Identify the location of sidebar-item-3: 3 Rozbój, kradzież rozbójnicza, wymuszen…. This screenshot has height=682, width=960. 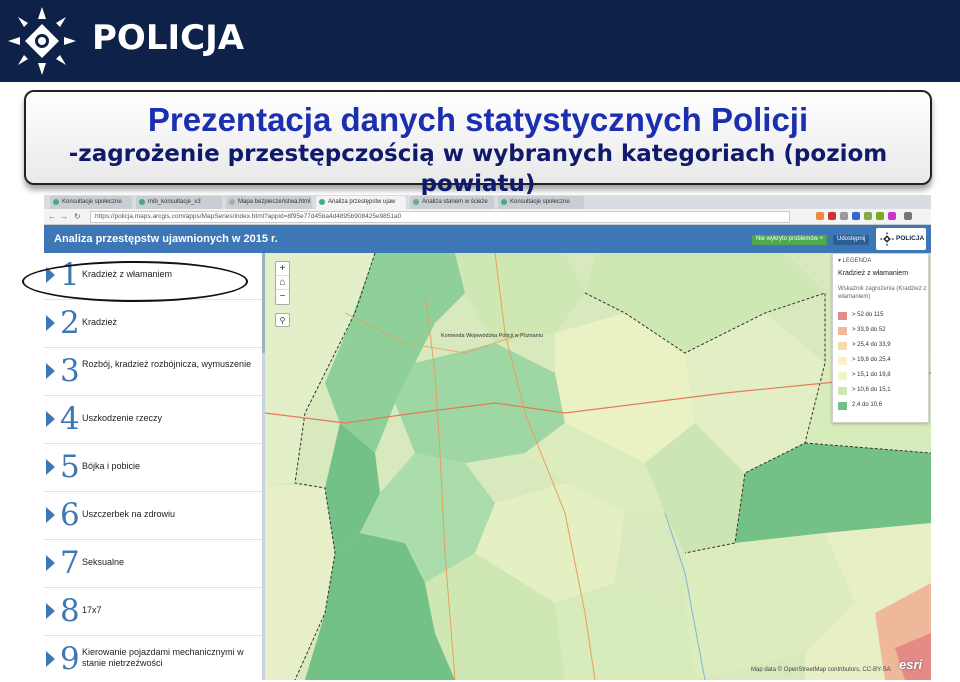
(153, 372).